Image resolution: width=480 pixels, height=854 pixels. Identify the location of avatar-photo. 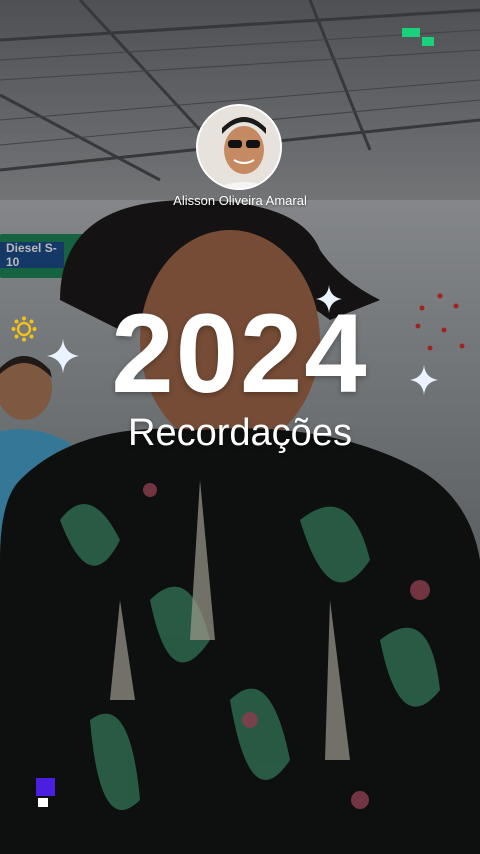
(239, 147).